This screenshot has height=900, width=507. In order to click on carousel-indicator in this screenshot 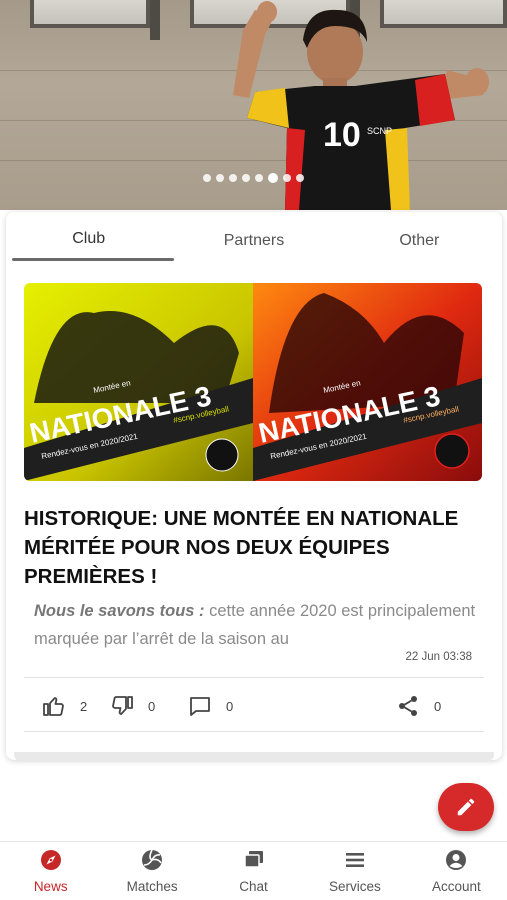, I will do `click(253, 178)`.